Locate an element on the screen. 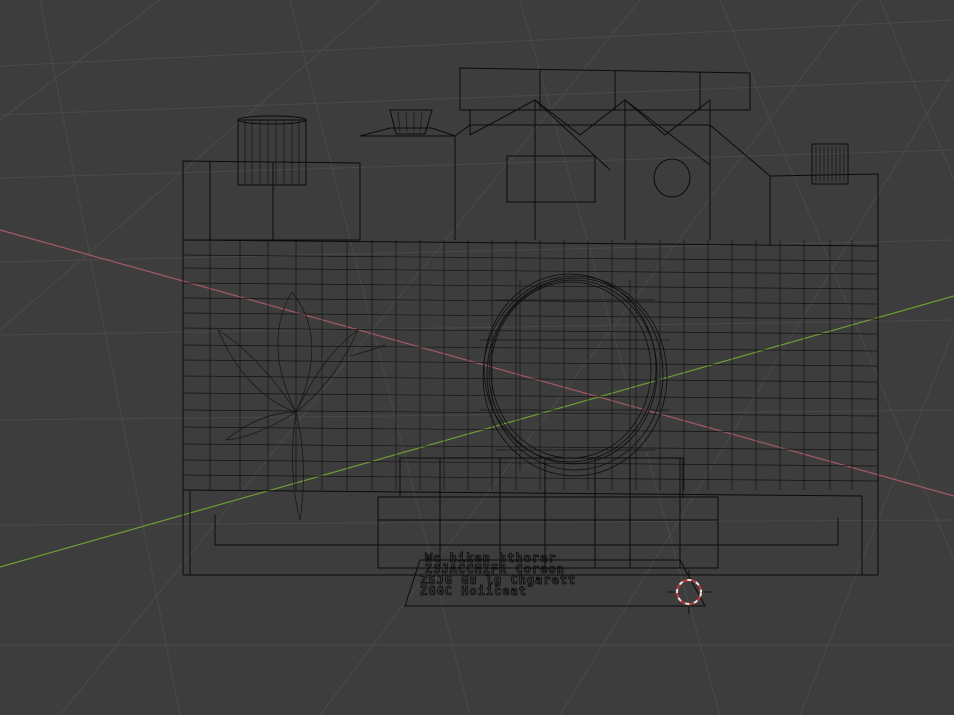 This screenshot has width=954, height=715. lens-wireframe is located at coordinates (575, 375).